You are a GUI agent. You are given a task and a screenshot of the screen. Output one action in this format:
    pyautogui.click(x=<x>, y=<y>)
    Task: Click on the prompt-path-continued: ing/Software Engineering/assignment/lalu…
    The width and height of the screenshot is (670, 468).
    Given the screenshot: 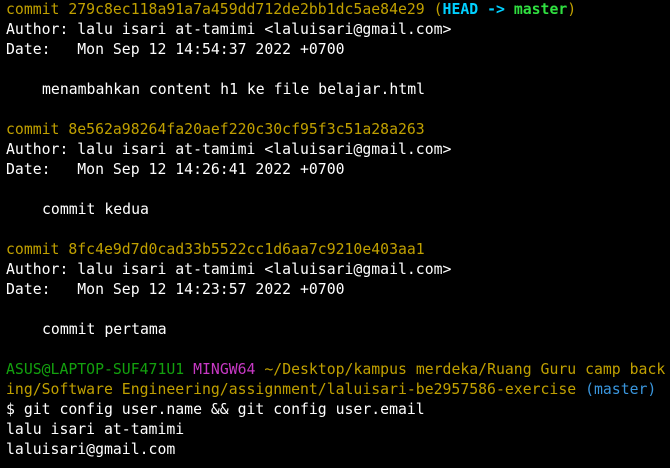 What is the action you would take?
    pyautogui.click(x=291, y=389)
    